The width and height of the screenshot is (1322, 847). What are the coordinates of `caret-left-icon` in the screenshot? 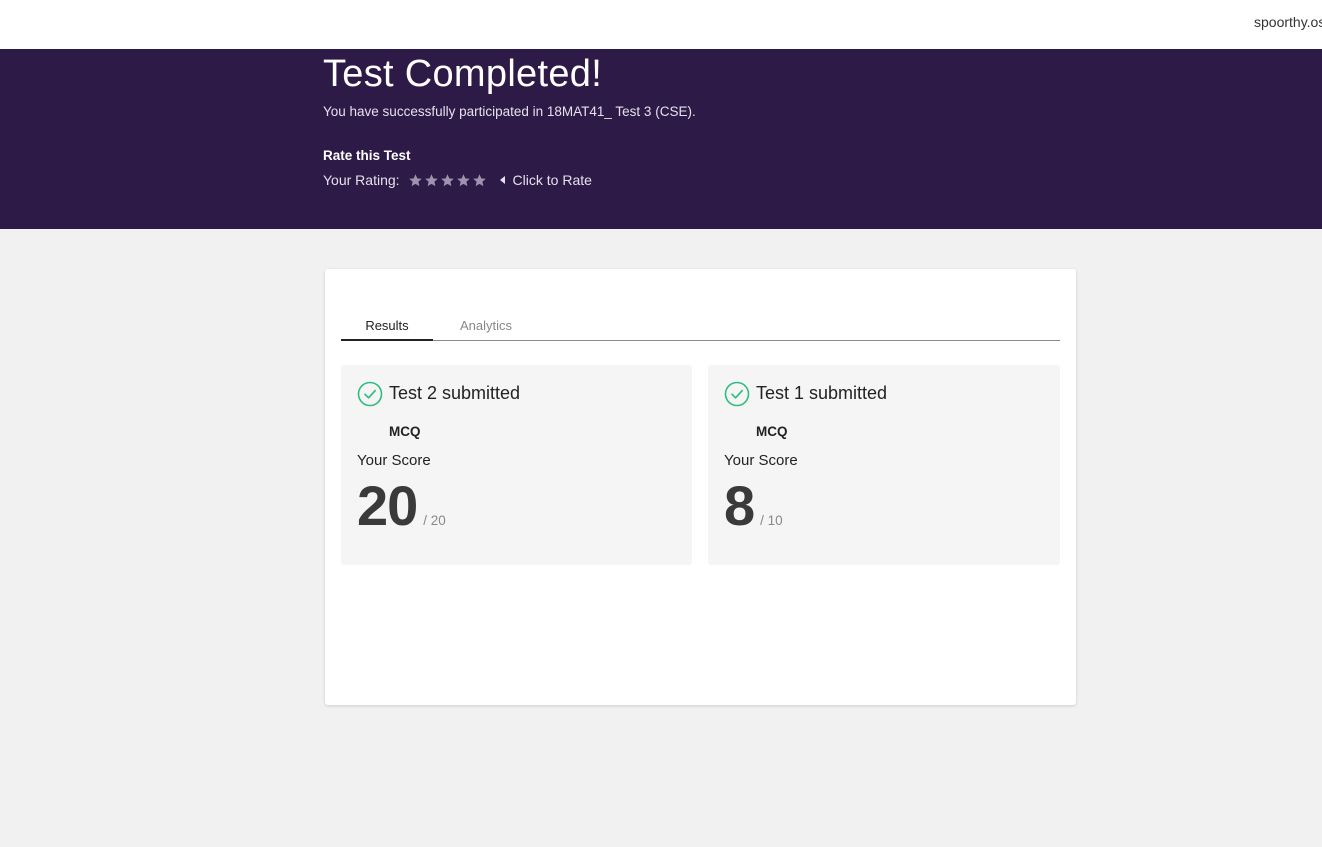 It's located at (502, 180).